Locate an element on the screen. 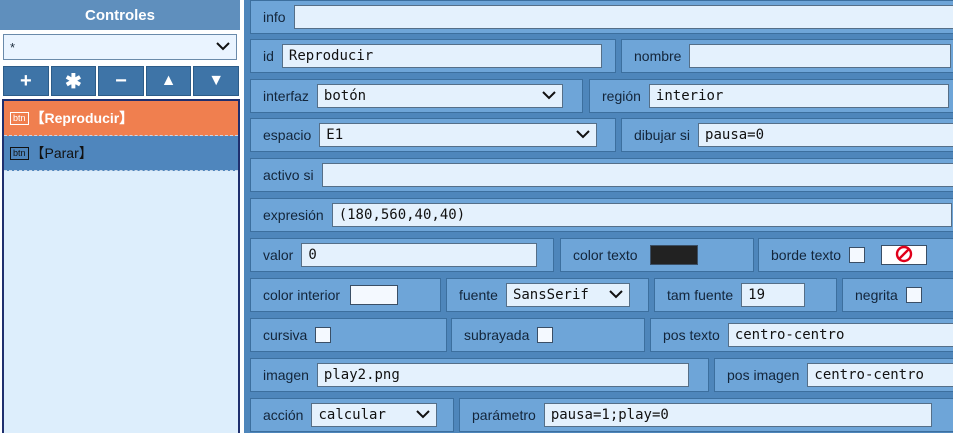 Image resolution: width=953 pixels, height=433 pixels. borde-texto-cell: borde texto is located at coordinates (855, 255).